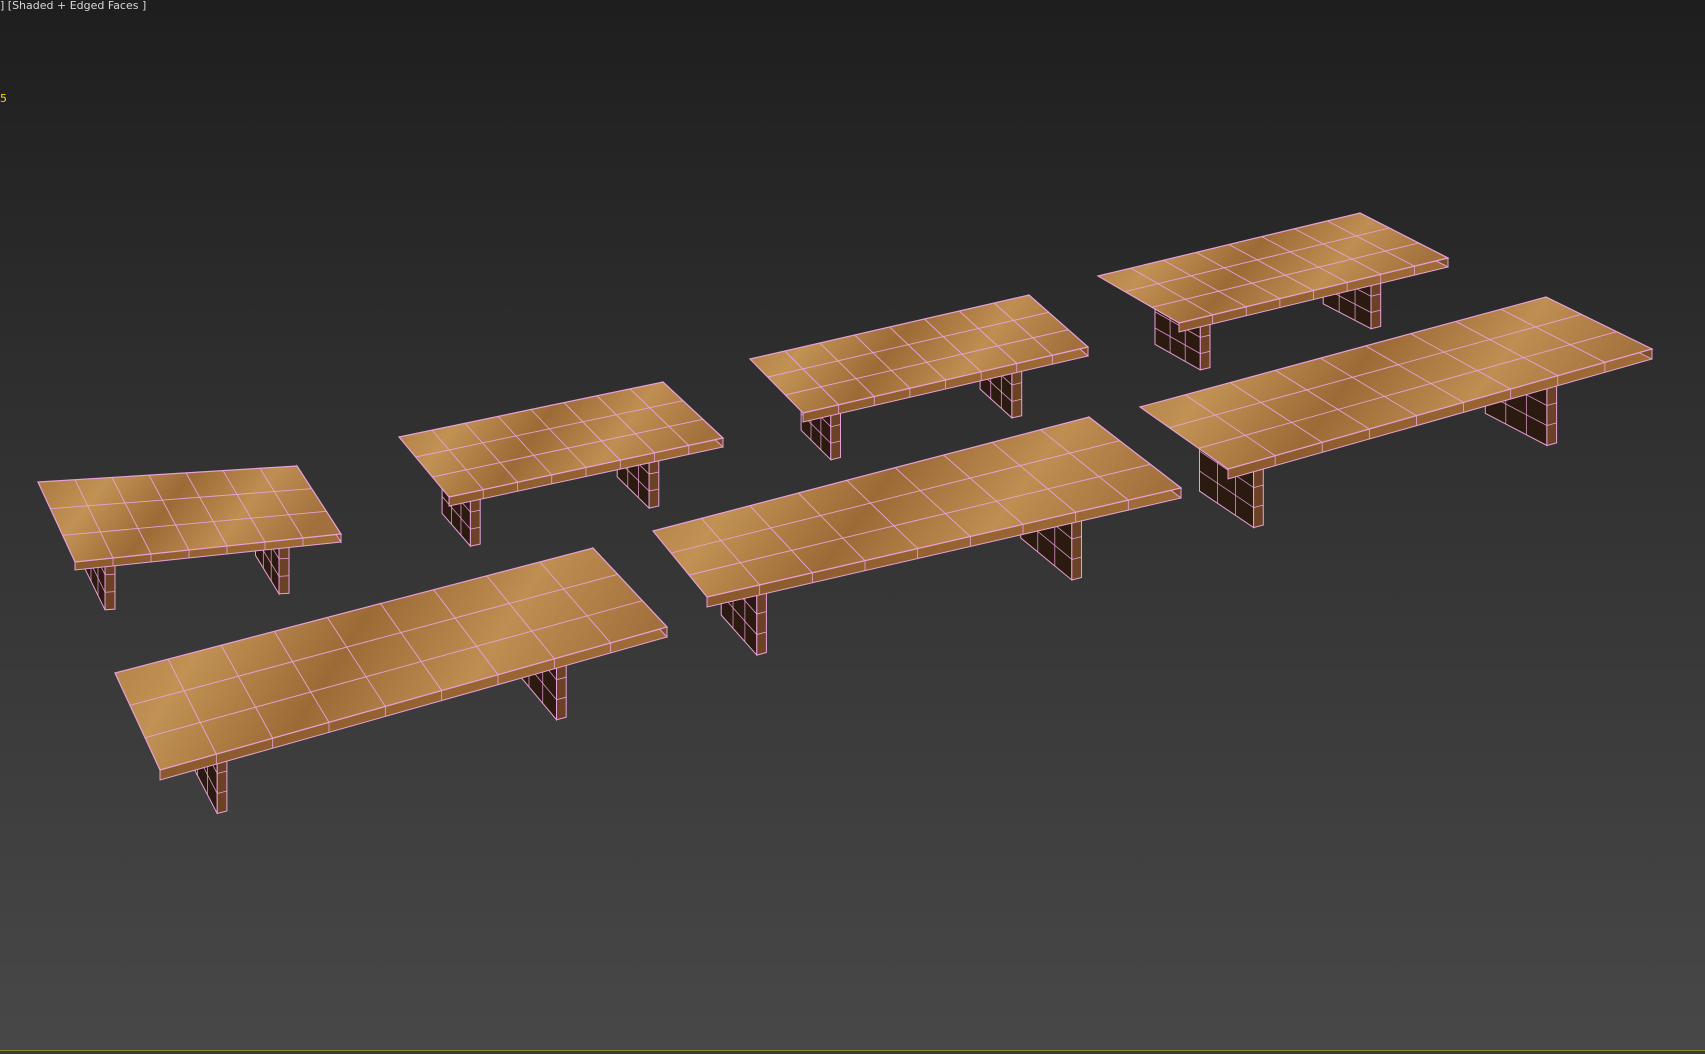 Image resolution: width=1705 pixels, height=1054 pixels. What do you see at coordinates (3, 98) in the screenshot?
I see `viewport-marker: 5` at bounding box center [3, 98].